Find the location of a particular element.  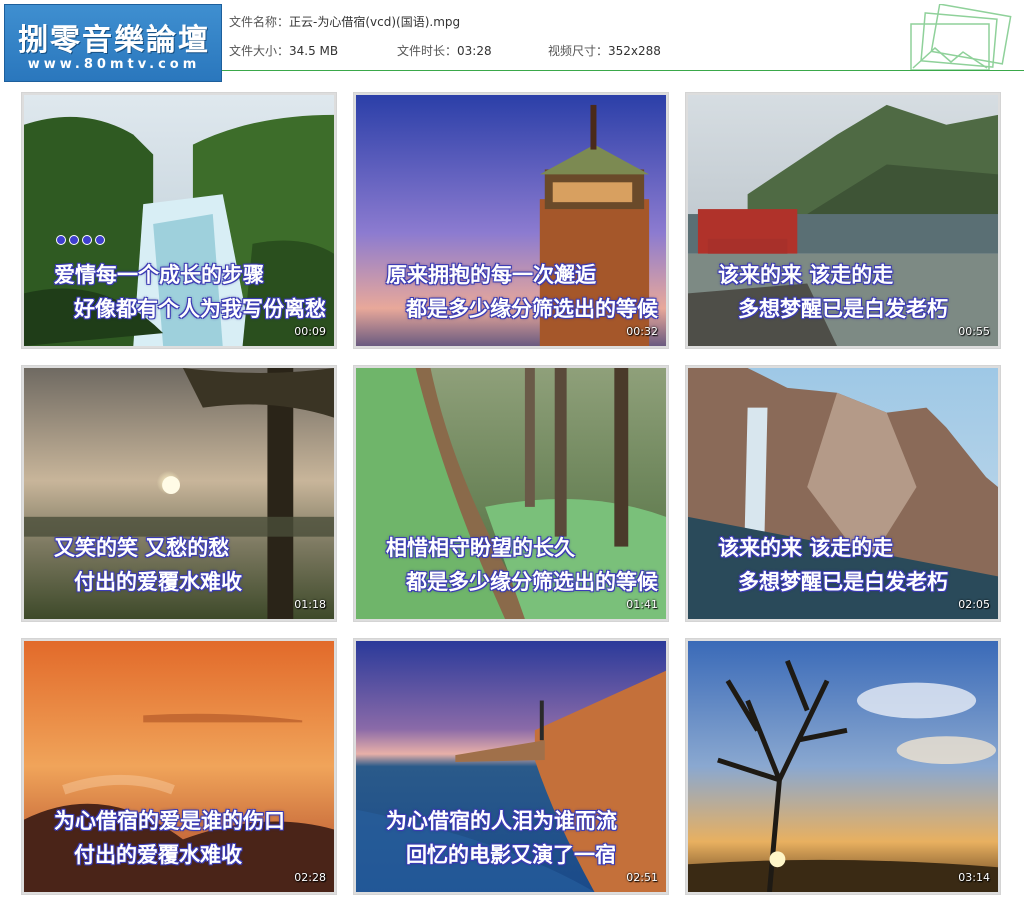

timestamp: 02:28 is located at coordinates (310, 877).